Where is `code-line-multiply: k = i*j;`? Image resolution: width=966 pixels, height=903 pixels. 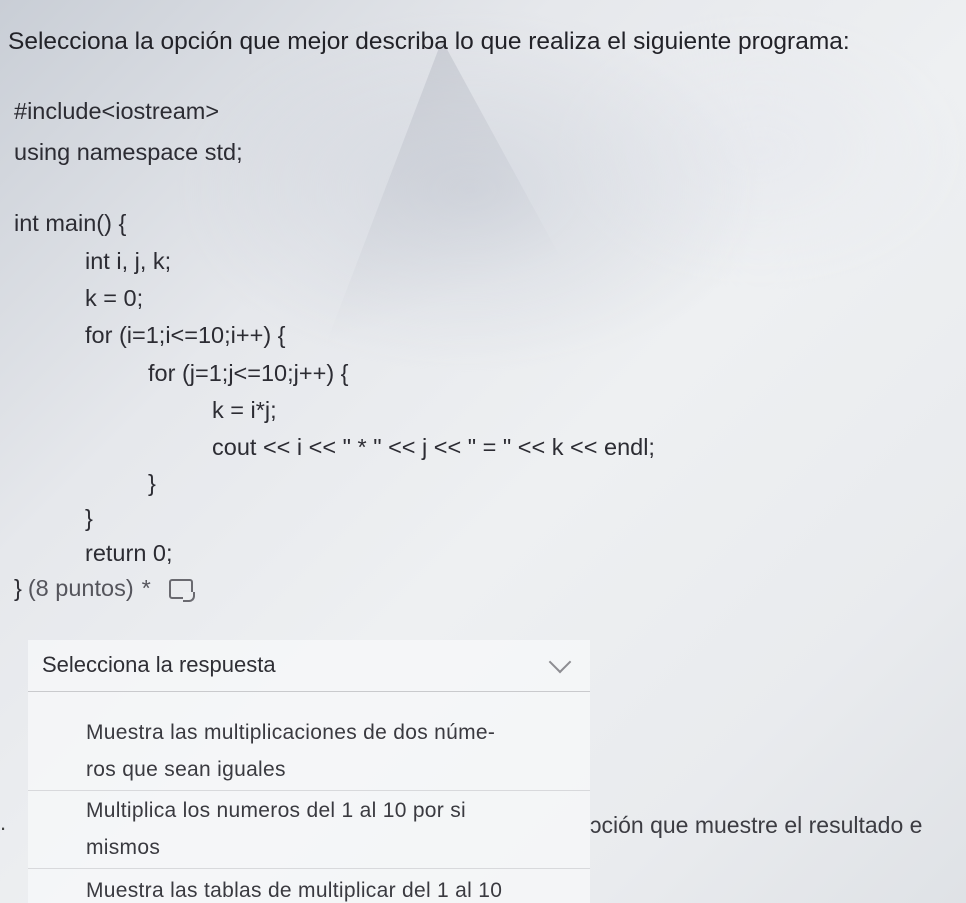
code-line-multiply: k = i*j; is located at coordinates (244, 410).